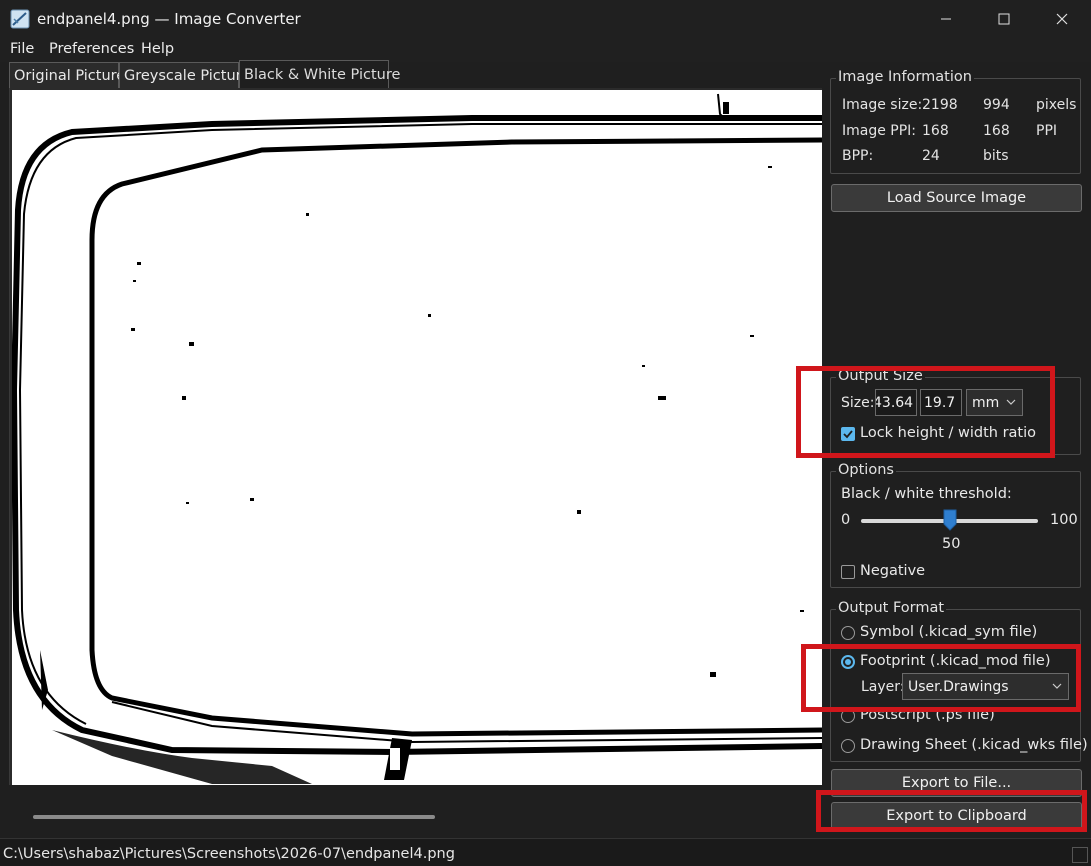 Image resolution: width=1091 pixels, height=866 pixels. Describe the element at coordinates (956, 198) in the screenshot. I see `load-source-image-button: Load Source Image` at that location.